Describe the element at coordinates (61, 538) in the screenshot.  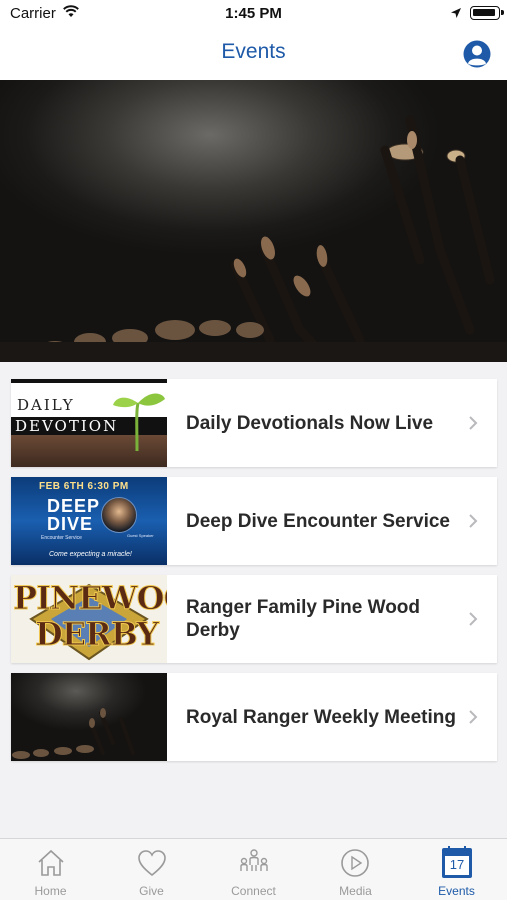
I see `thumbnail-text: Encounter Service` at that location.